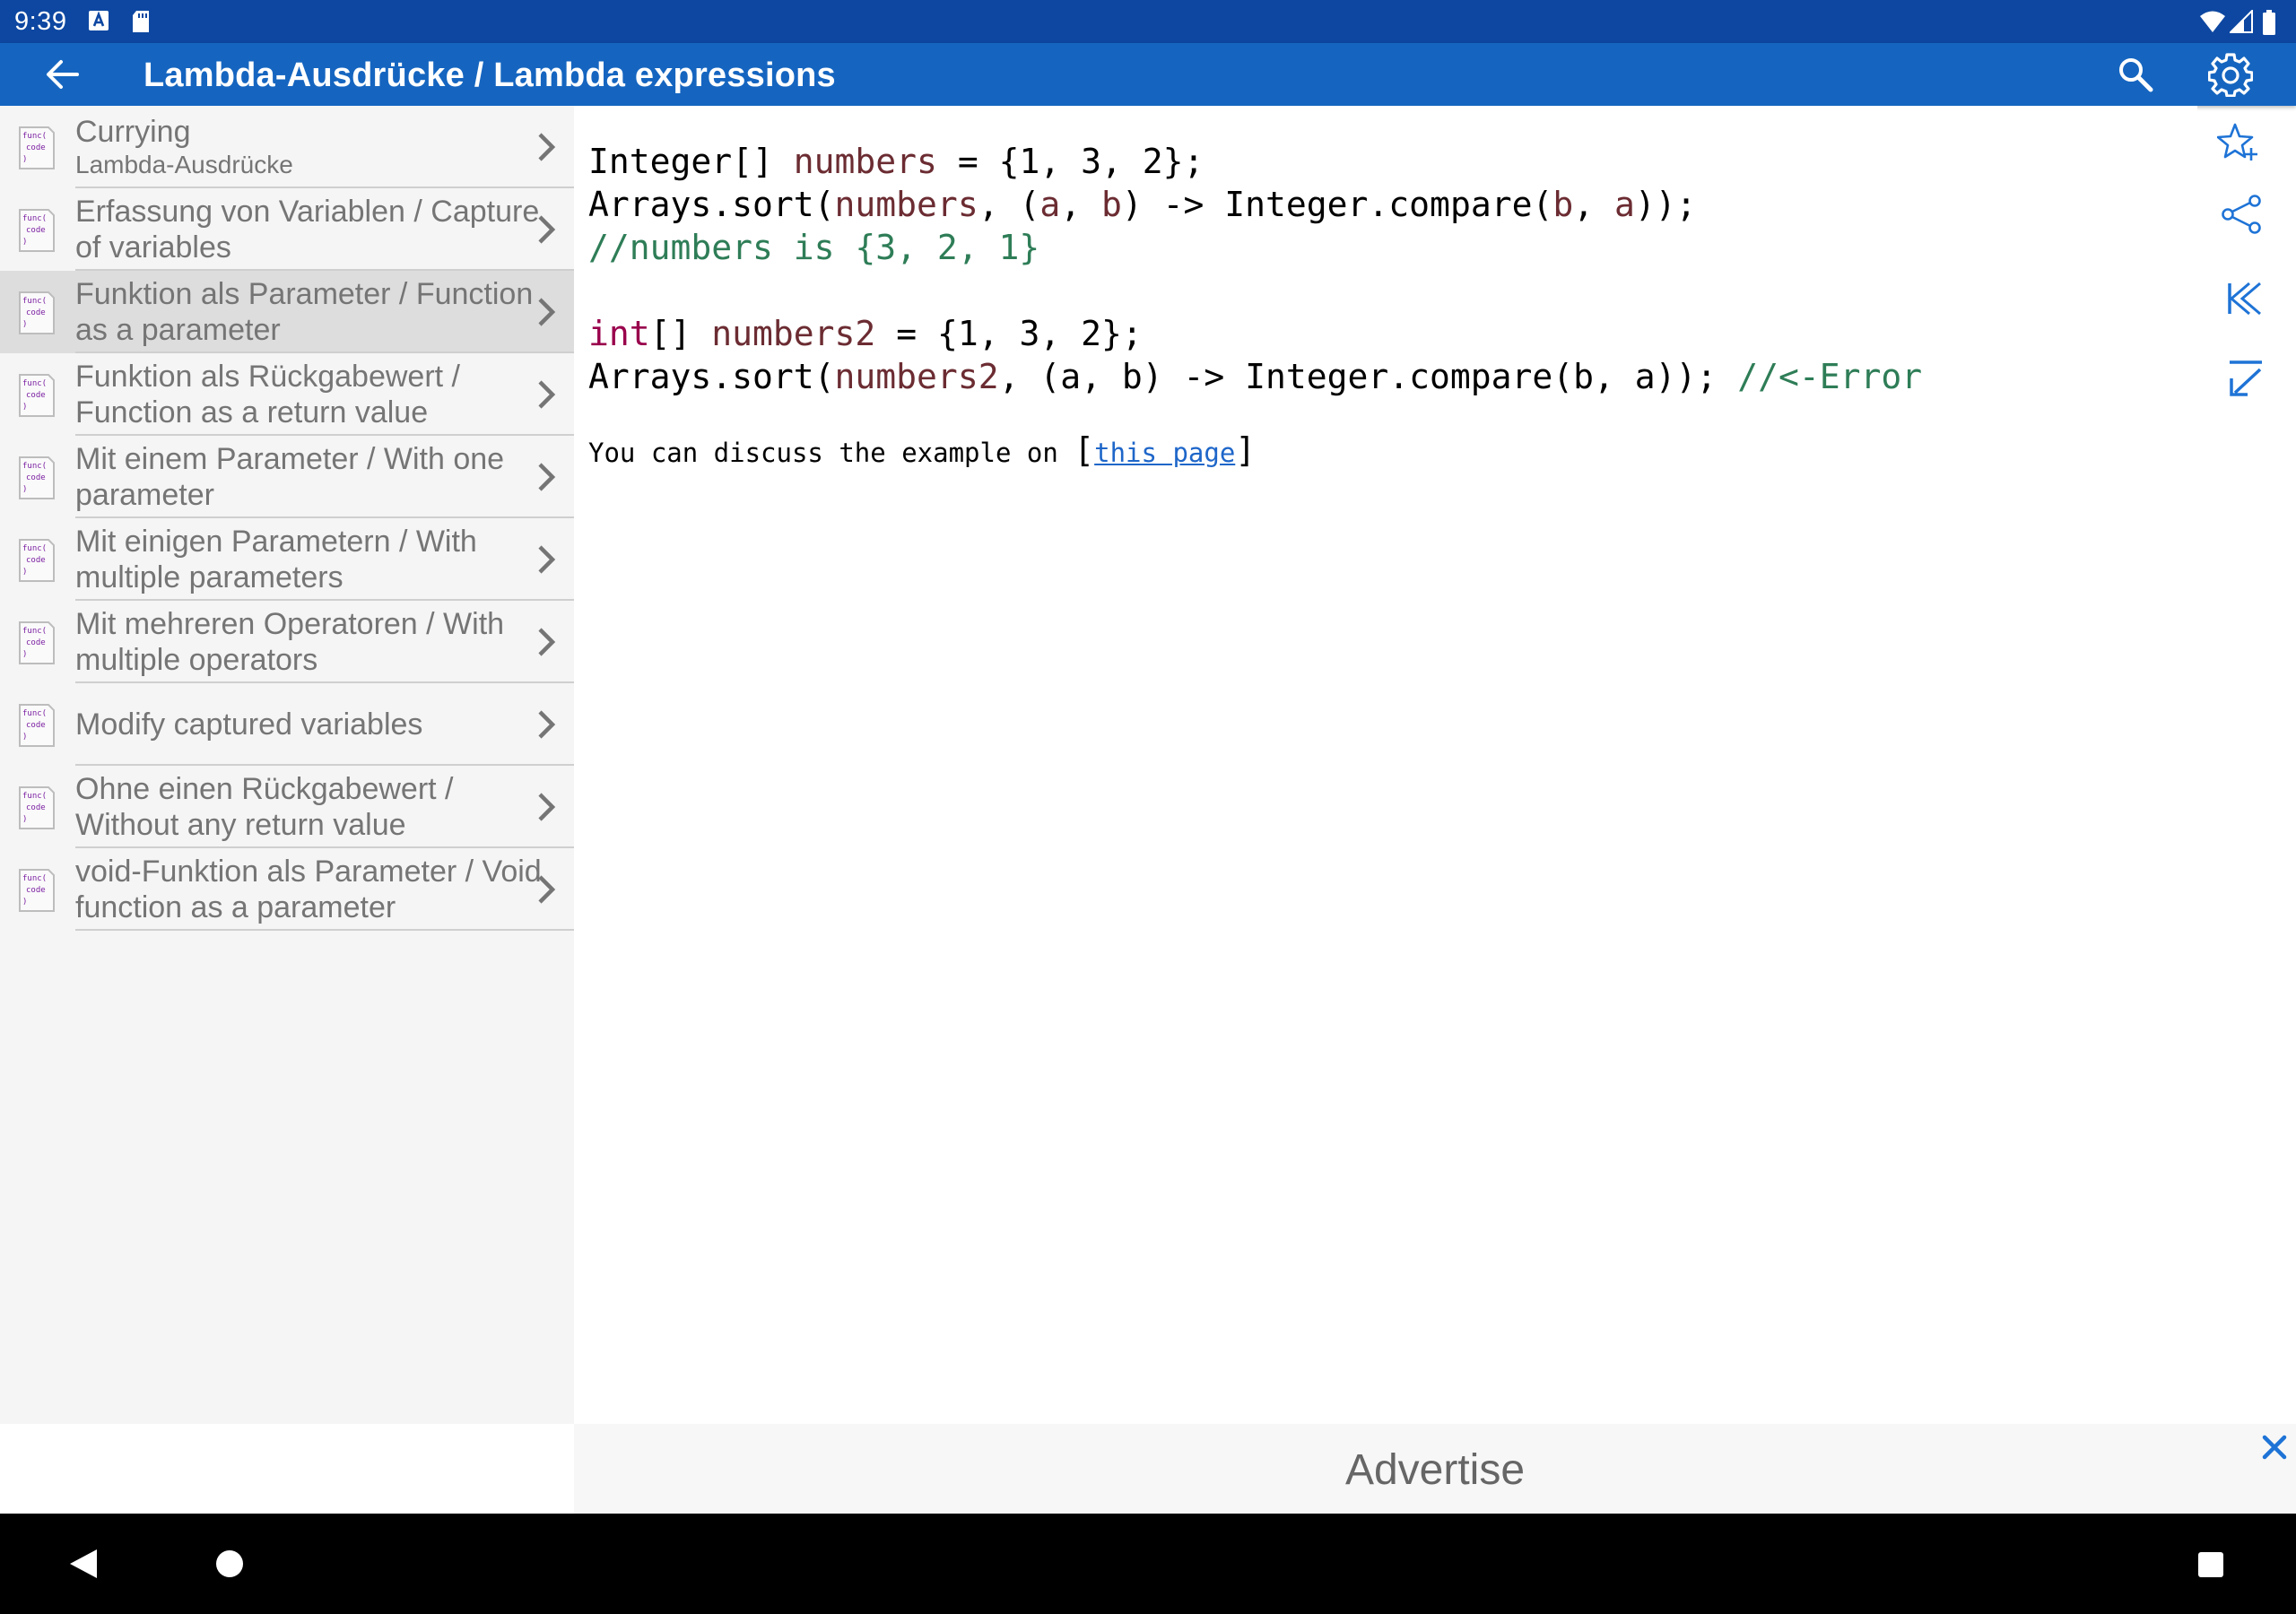 The height and width of the screenshot is (1614, 2296). What do you see at coordinates (1084, 450) in the screenshot?
I see `bracket-open: [` at bounding box center [1084, 450].